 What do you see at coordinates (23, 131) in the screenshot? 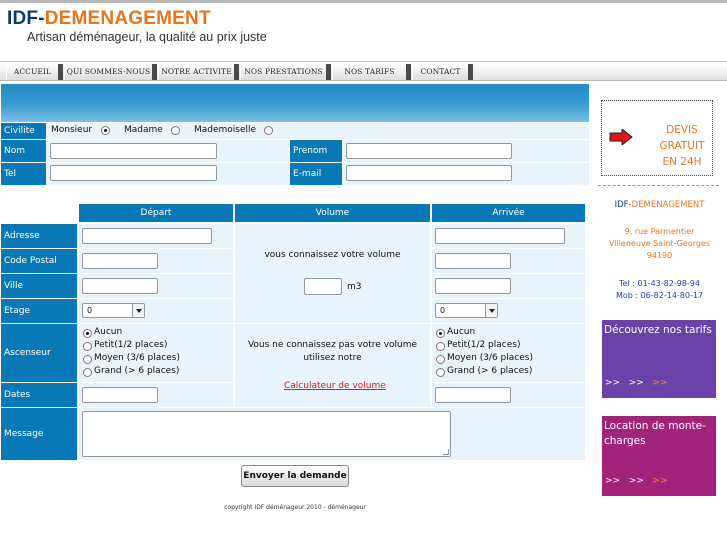
I see `civilite-label: Civilite` at bounding box center [23, 131].